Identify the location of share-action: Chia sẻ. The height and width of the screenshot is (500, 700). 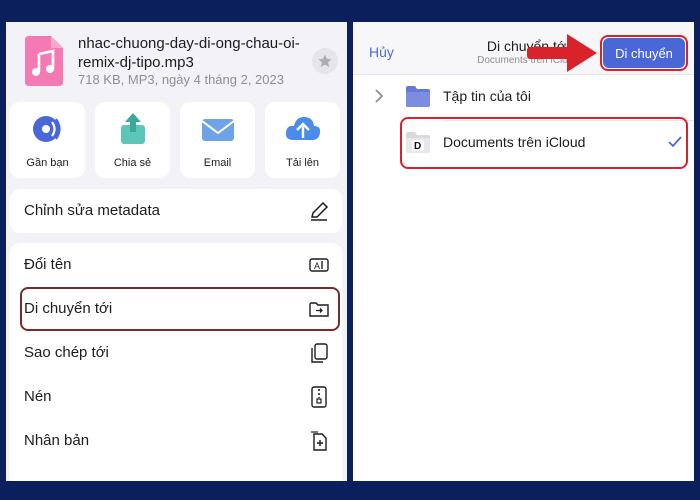
(132, 140).